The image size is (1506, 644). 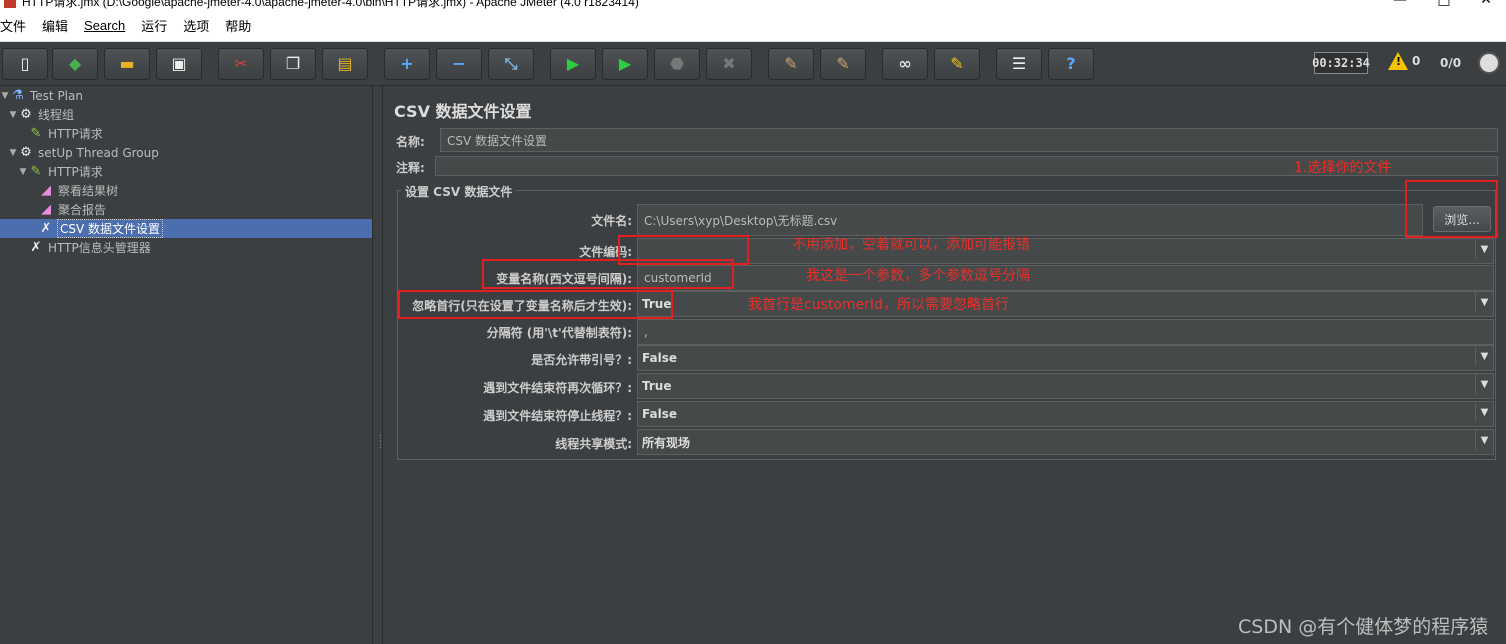 I want to click on tree-item-view-results-tree: ◢ 察看结果树, so click(x=78, y=190).